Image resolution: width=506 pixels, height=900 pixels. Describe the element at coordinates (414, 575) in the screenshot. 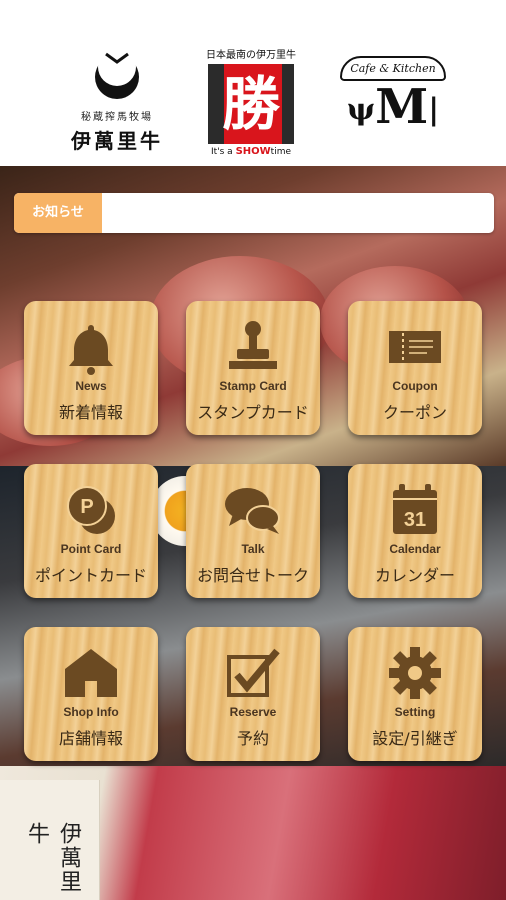

I see `calendar-label-jp: カレンダー` at that location.